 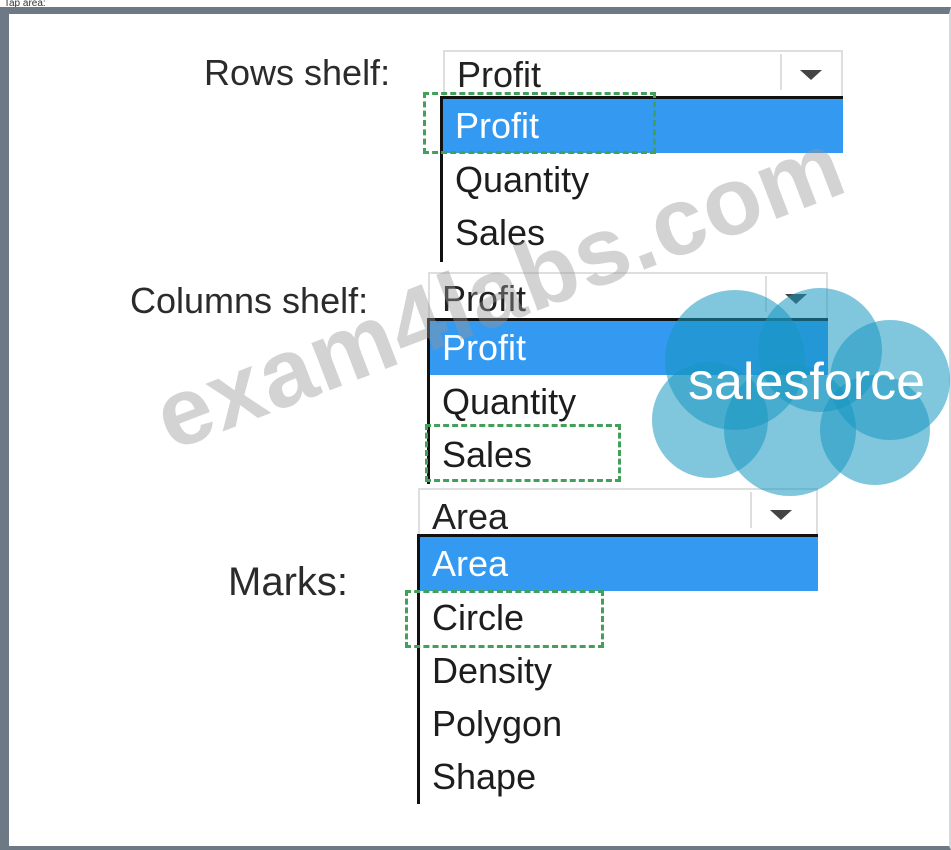 I want to click on marks-label: Marks:, so click(x=288, y=582).